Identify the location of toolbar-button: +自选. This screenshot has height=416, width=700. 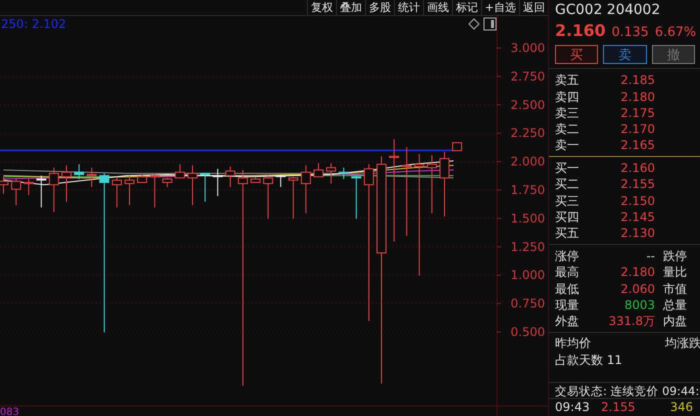
(499, 7).